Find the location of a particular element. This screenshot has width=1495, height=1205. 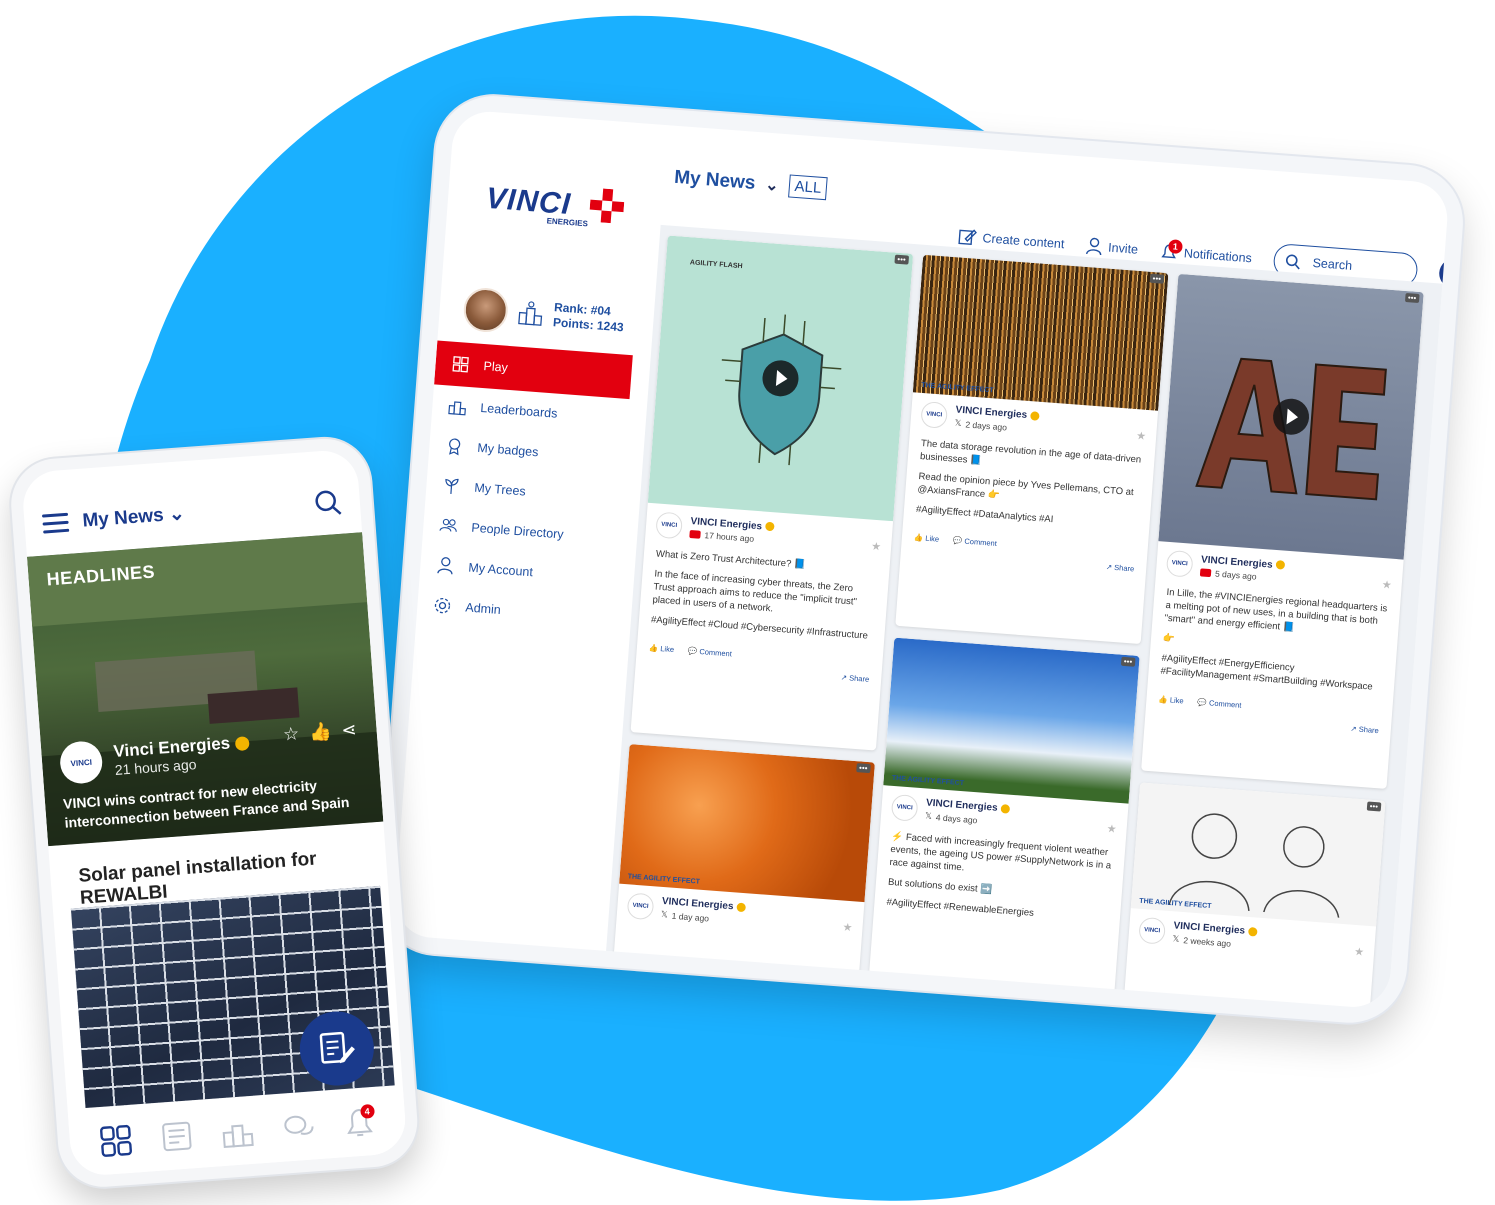

post-media: ••• is located at coordinates (1291, 416).